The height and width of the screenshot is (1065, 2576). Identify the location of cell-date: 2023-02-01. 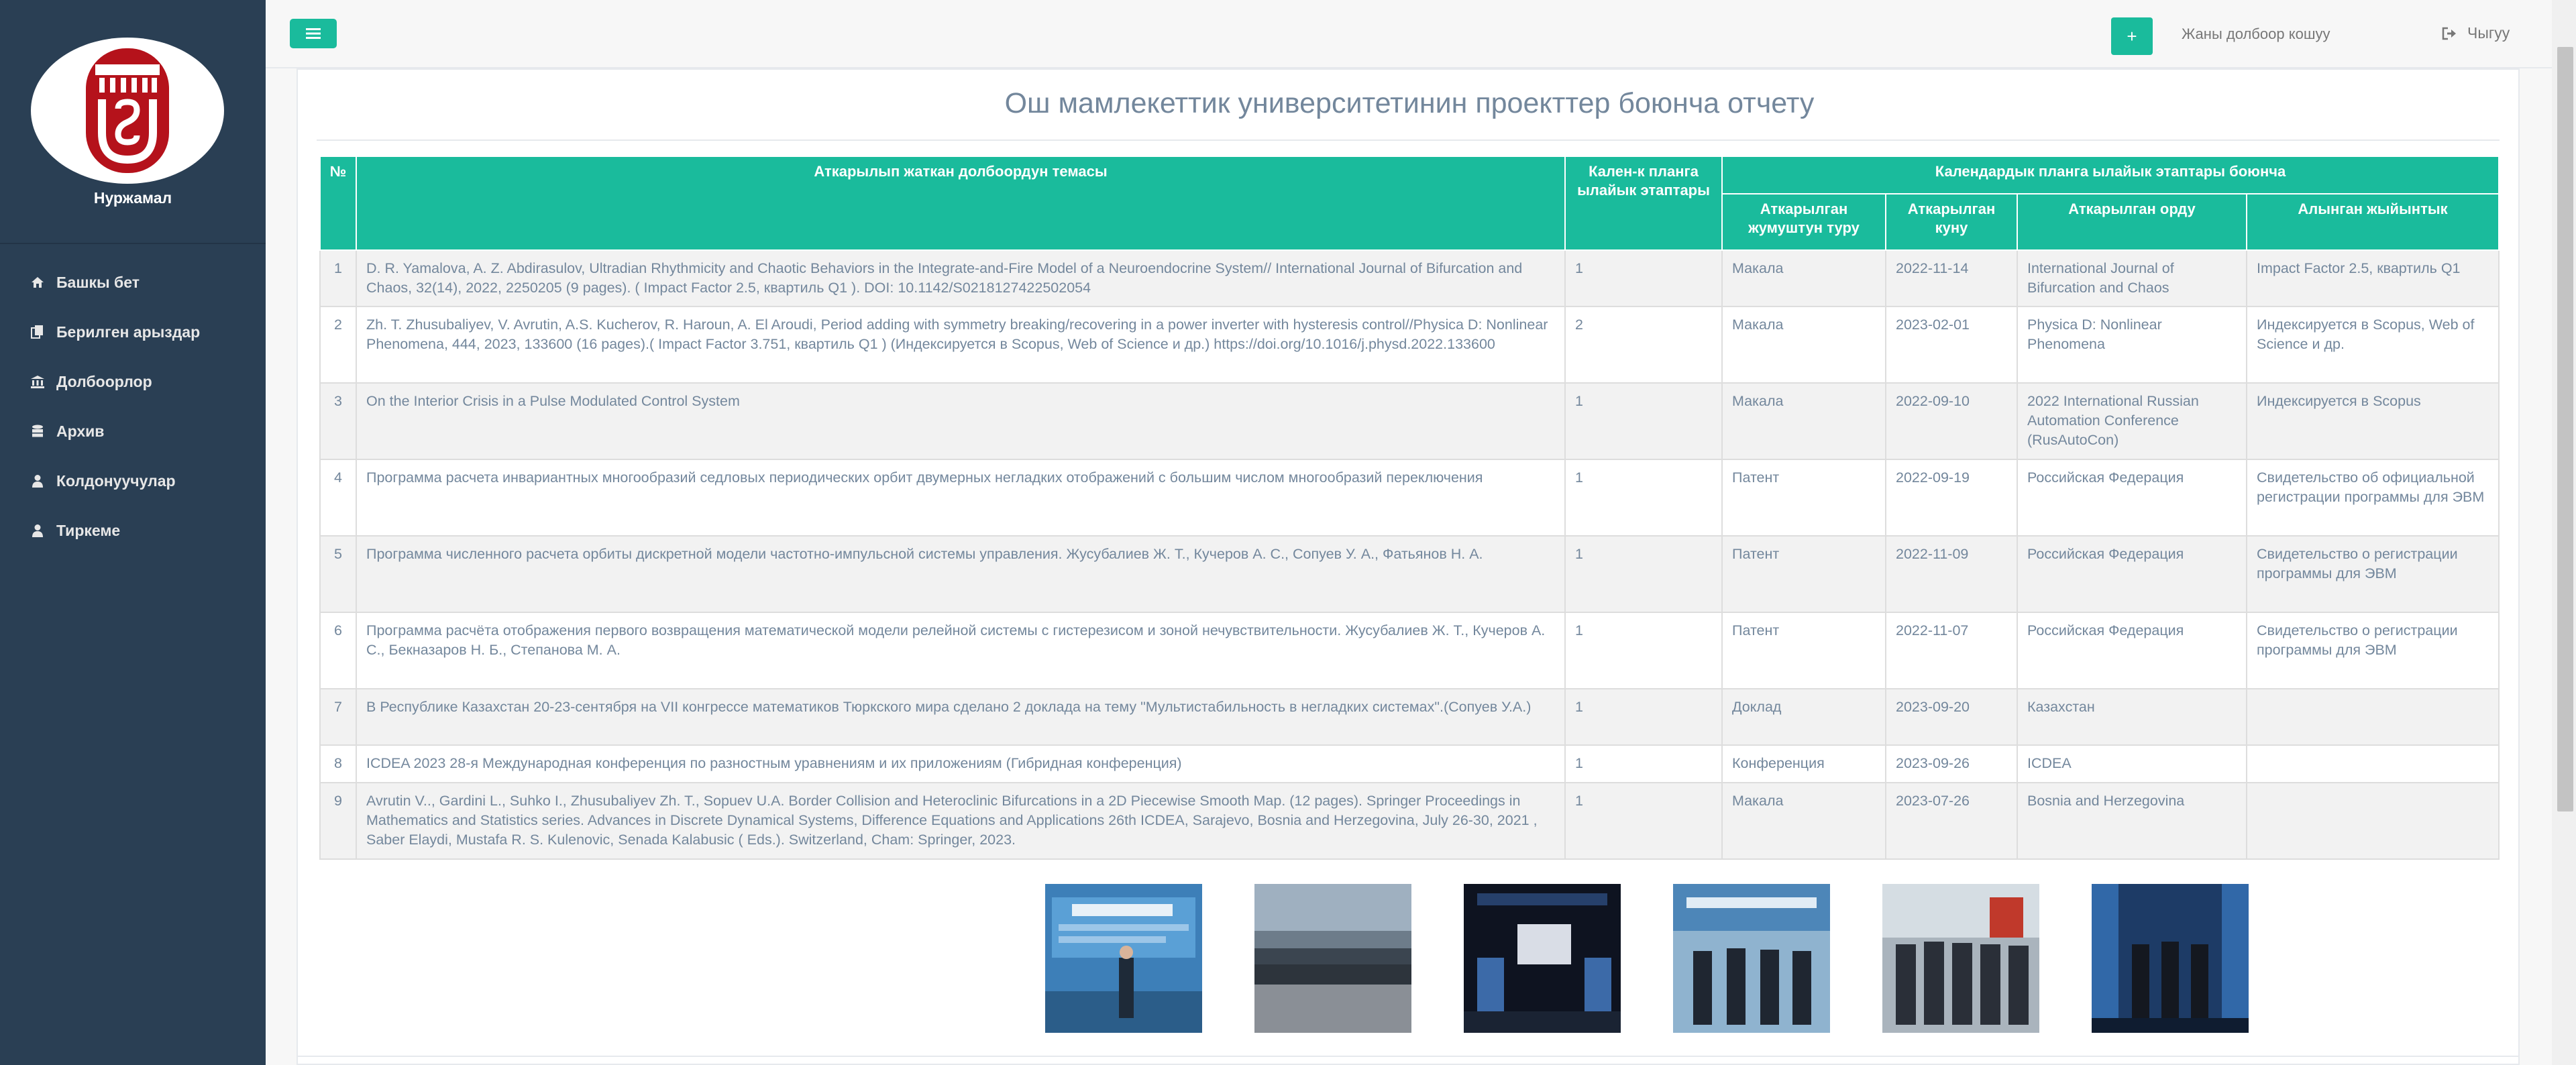
(1951, 345).